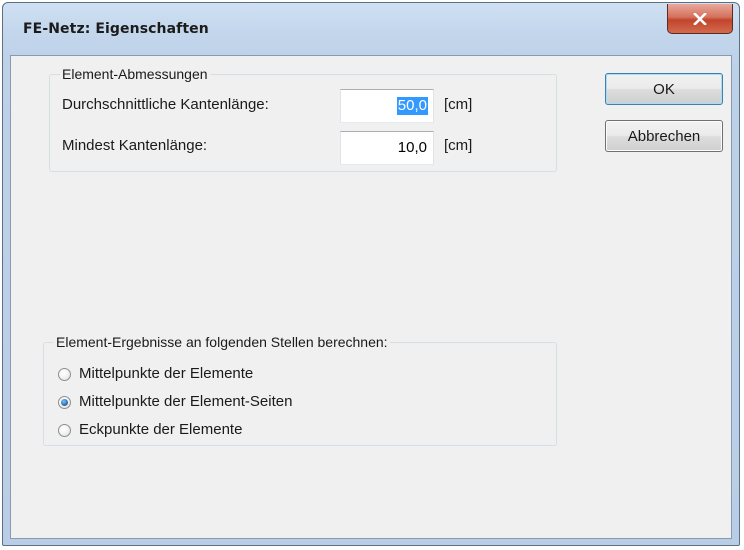 The width and height of the screenshot is (744, 550). What do you see at coordinates (116, 29) in the screenshot?
I see `window-title: FE-Netz: Eigenschaften` at bounding box center [116, 29].